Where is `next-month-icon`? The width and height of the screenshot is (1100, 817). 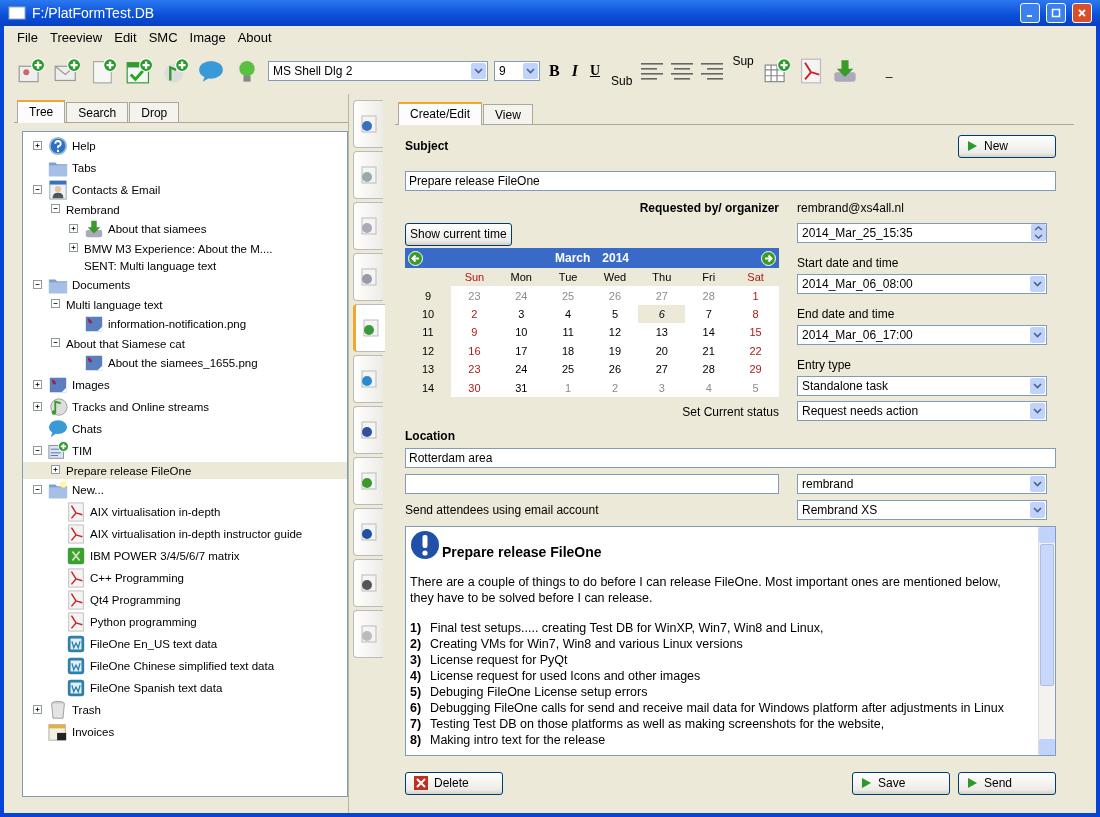
next-month-icon is located at coordinates (768, 258).